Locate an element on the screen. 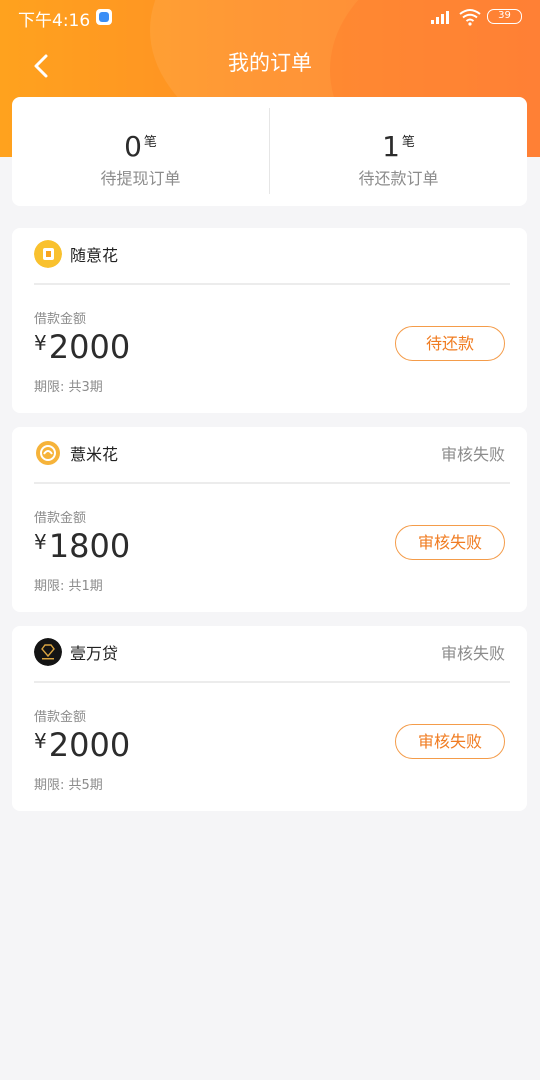  pending-repayment-summary: 1笔 待还款订单 is located at coordinates (398, 151).